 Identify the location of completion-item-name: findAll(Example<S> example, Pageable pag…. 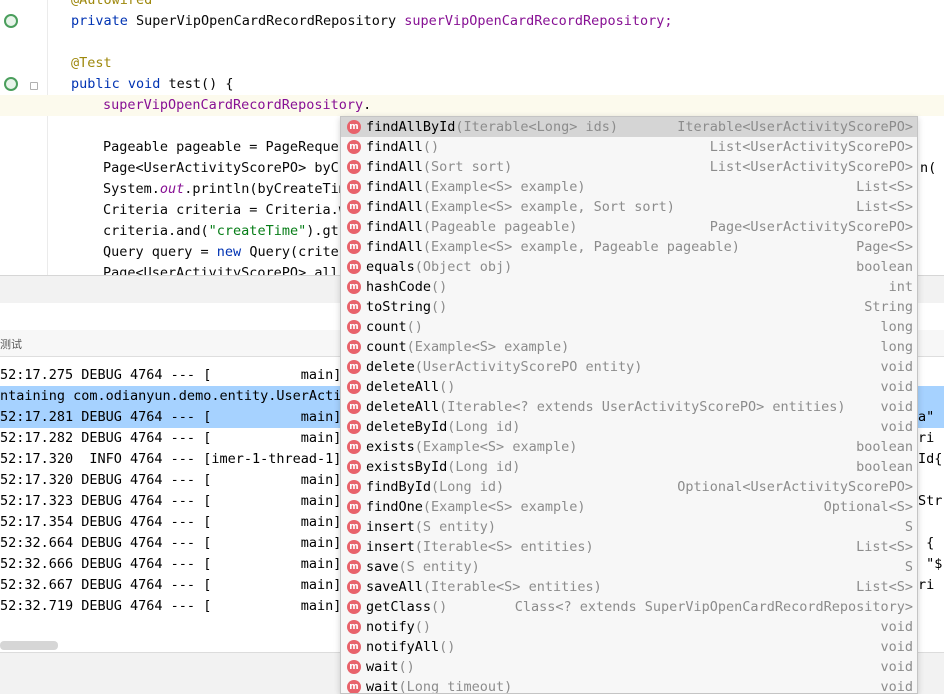
(553, 247).